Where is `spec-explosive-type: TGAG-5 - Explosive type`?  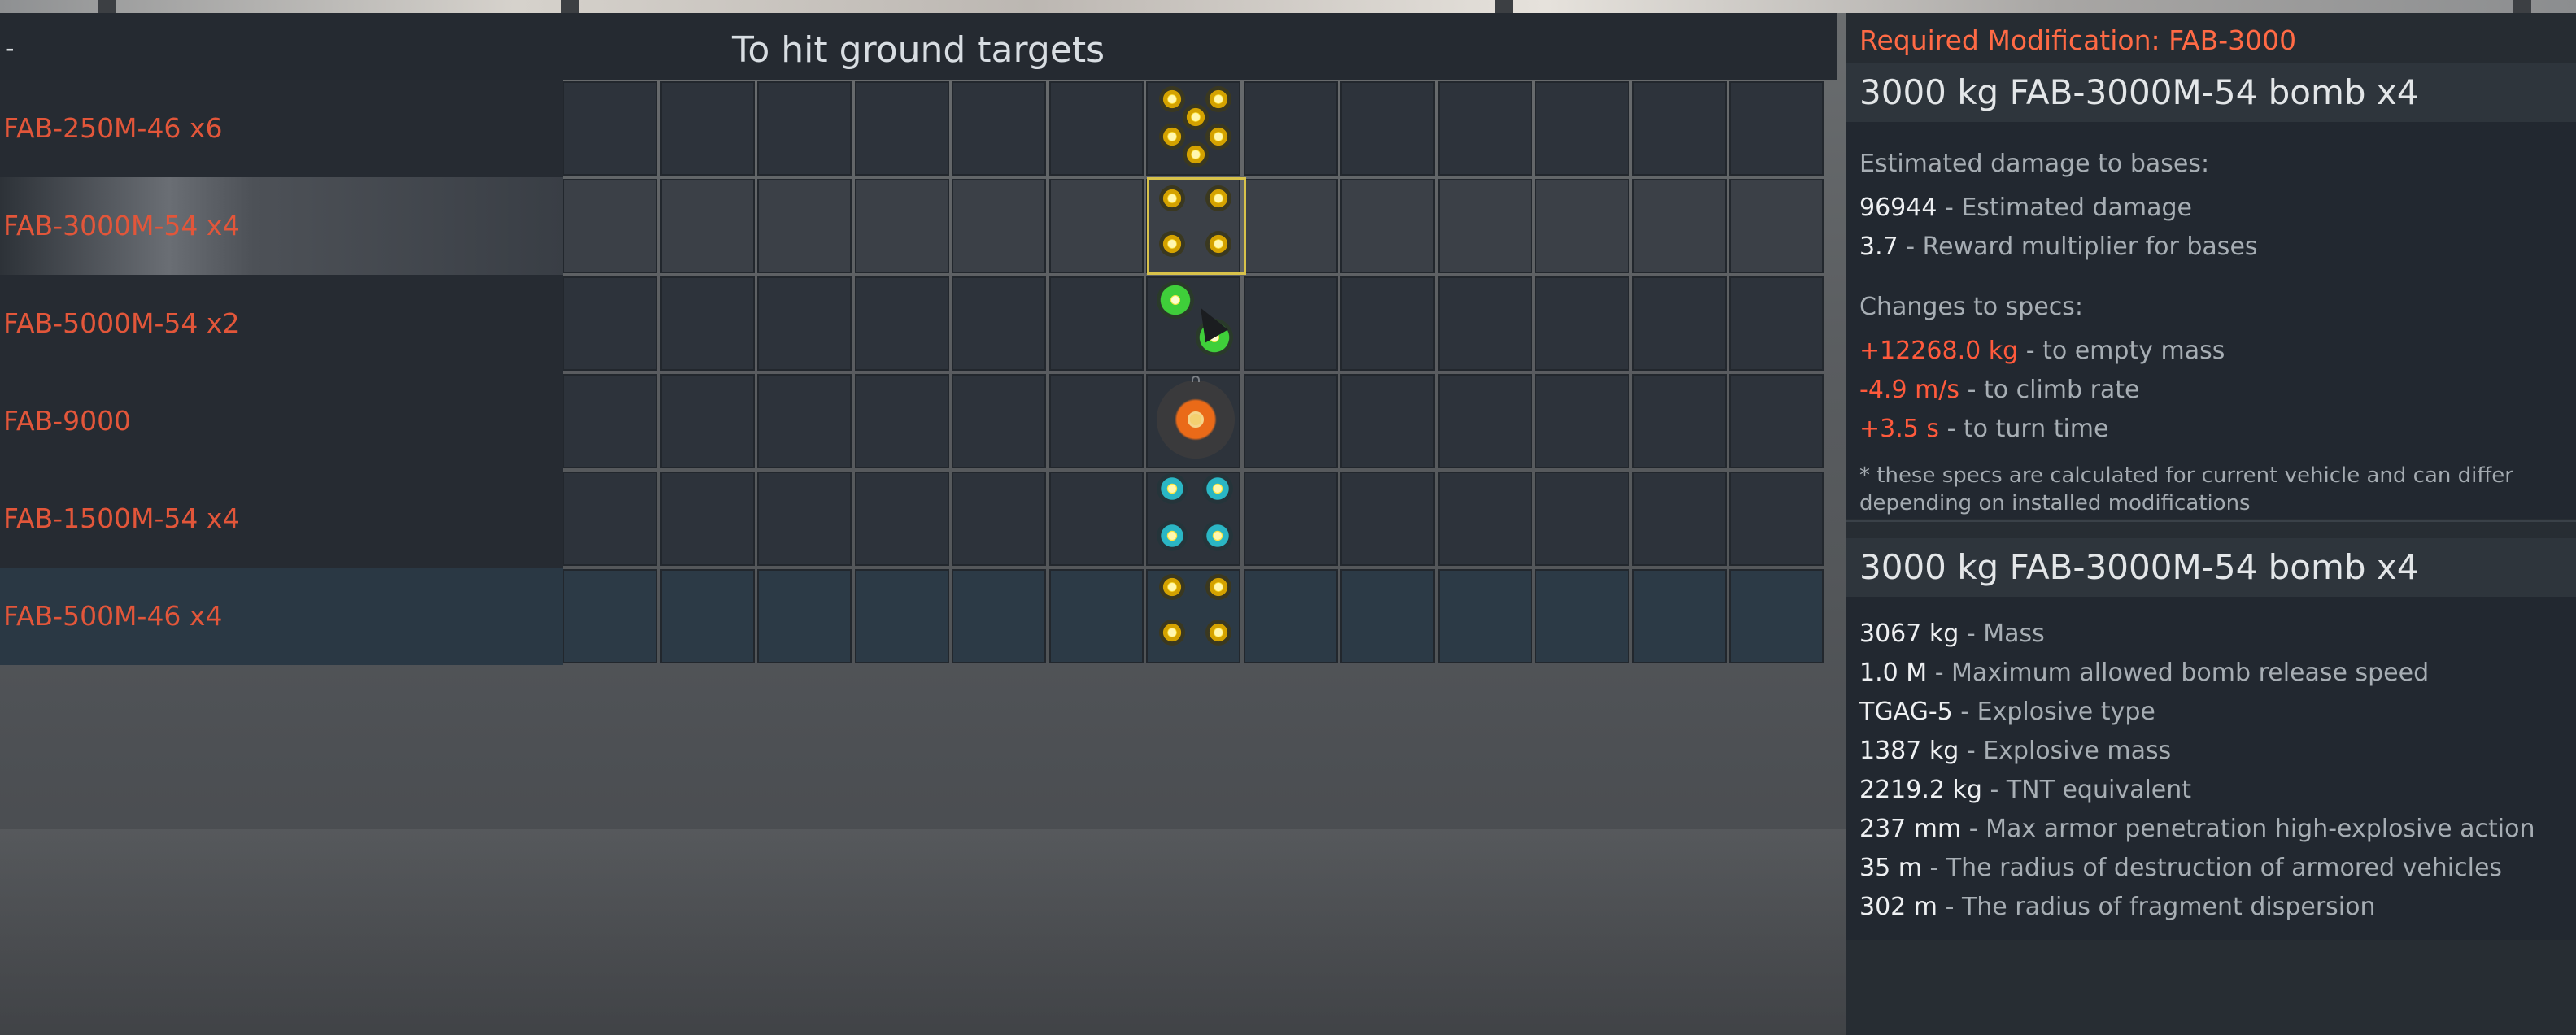
spec-explosive-type: TGAG-5 - Explosive type is located at coordinates (2007, 712).